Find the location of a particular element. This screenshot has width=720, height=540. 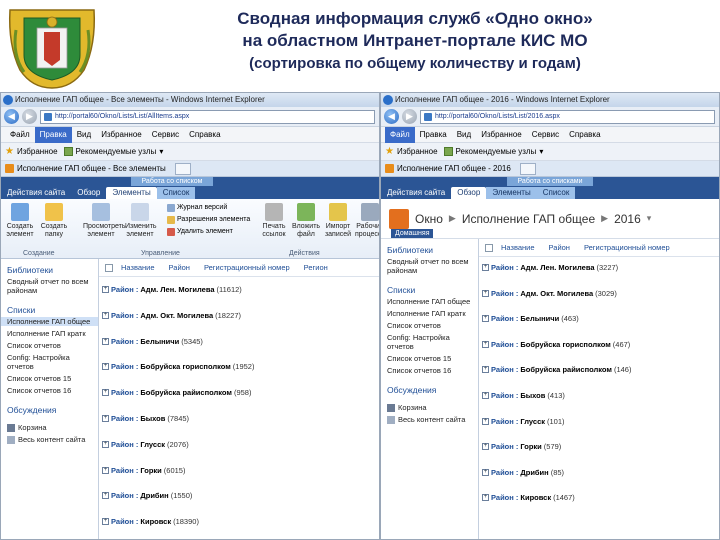

group-row: + Район : Глусск (101) is located at coordinates (522, 421).